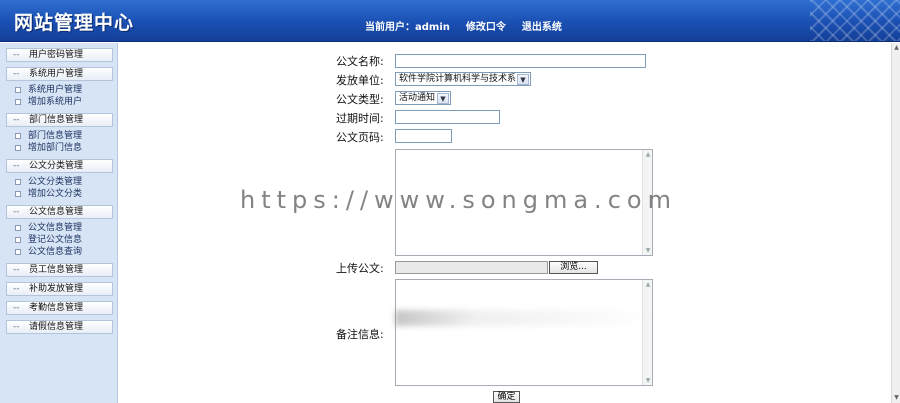  Describe the element at coordinates (74, 23) in the screenshot. I see `site-logo: 网站管理中心` at that location.